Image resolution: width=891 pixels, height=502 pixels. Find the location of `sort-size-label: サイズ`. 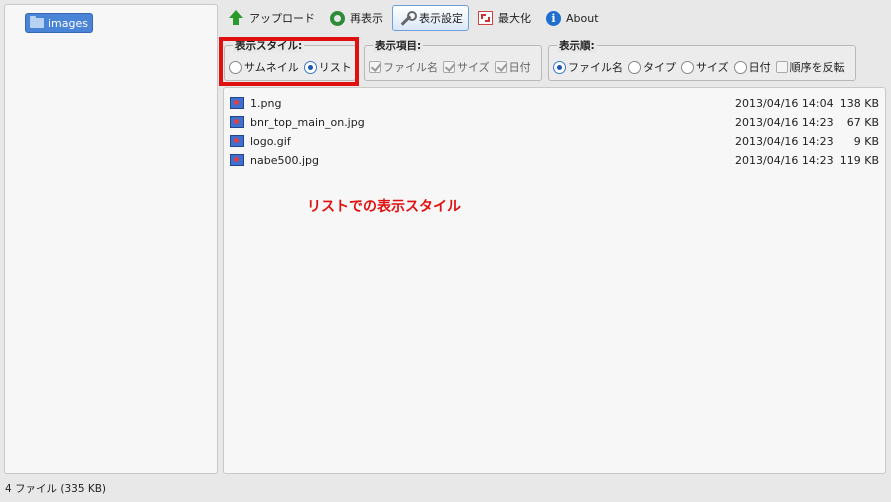

sort-size-label: サイズ is located at coordinates (712, 67).